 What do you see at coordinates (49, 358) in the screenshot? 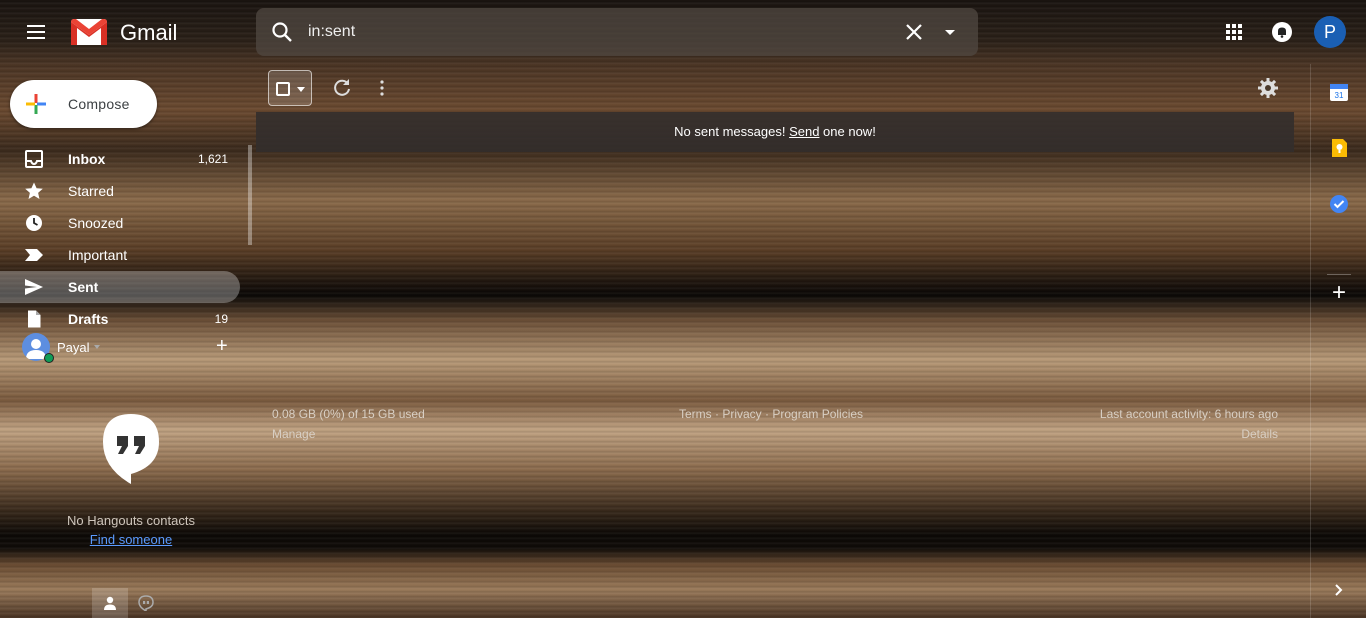
I see `online-status-dot` at bounding box center [49, 358].